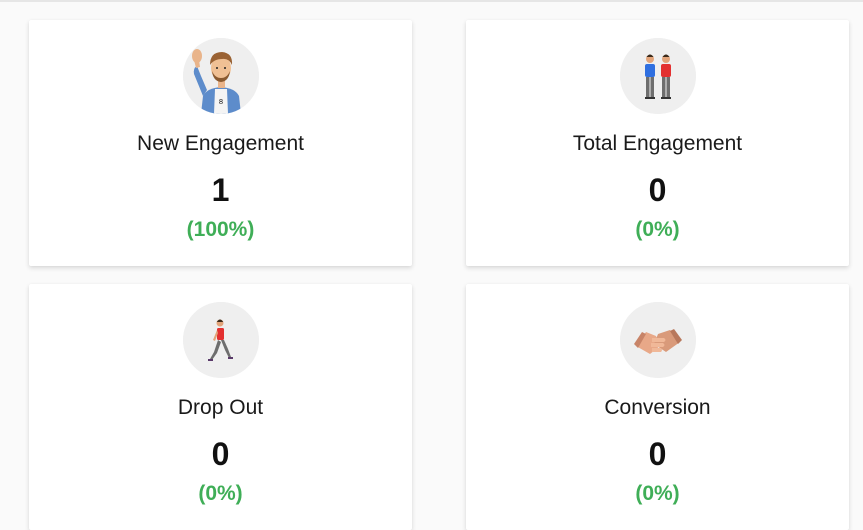 This screenshot has width=863, height=530. What do you see at coordinates (220, 190) in the screenshot?
I see `card-value: 1` at bounding box center [220, 190].